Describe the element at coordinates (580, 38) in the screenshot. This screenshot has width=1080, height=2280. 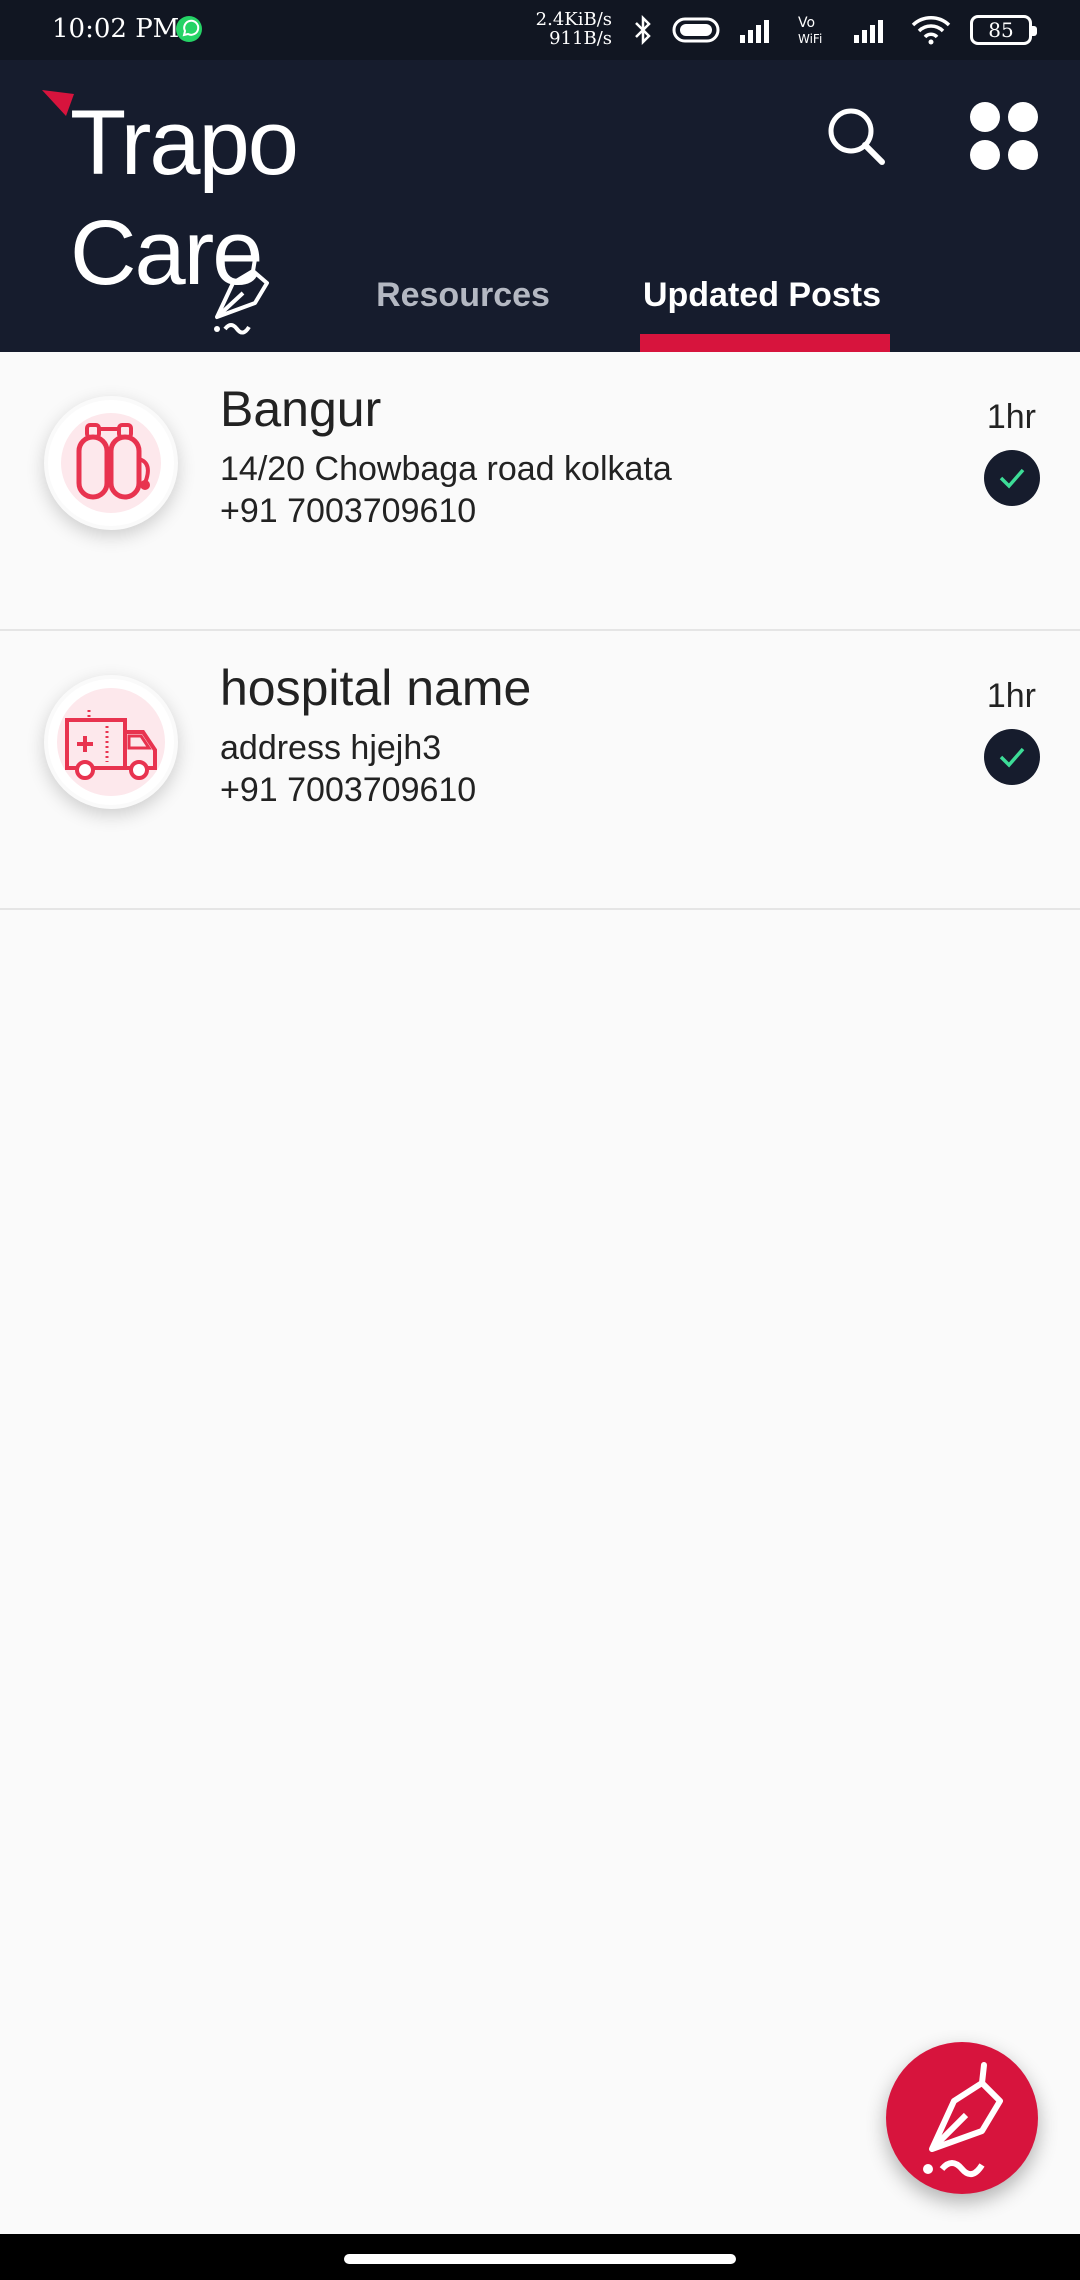
I see `net-down: 911B/s` at that location.